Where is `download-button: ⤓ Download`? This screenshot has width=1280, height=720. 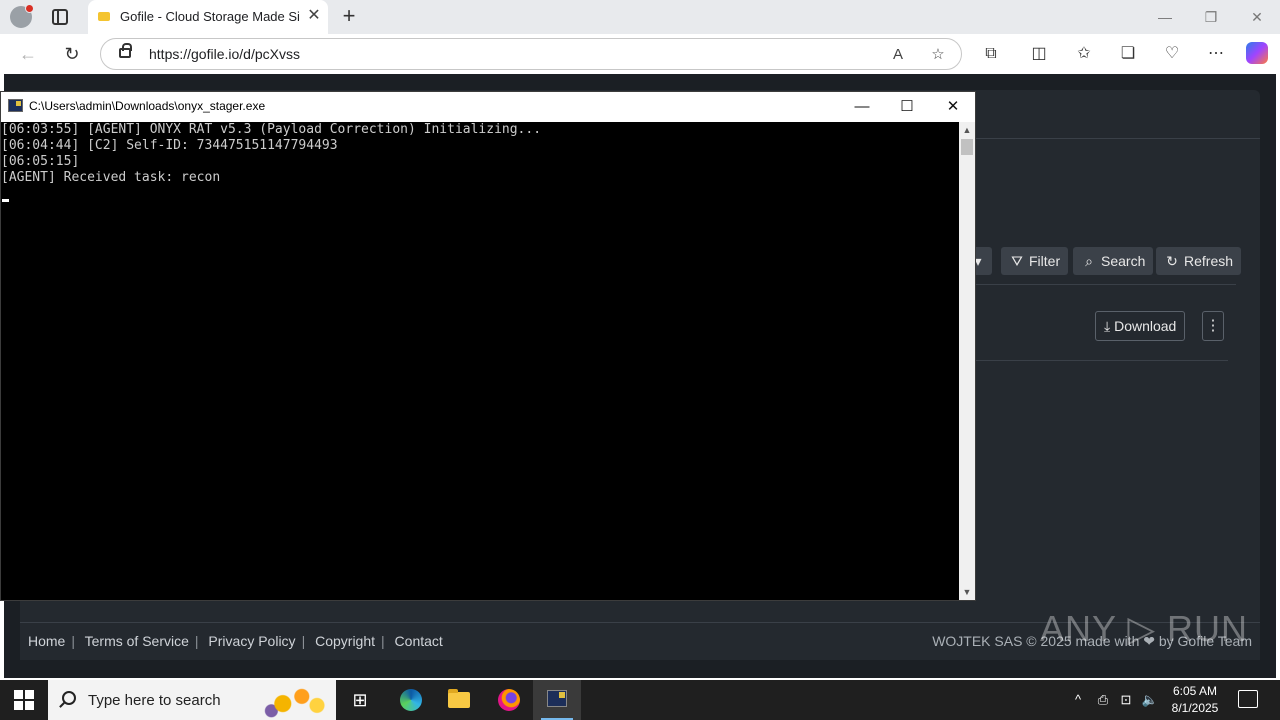
download-button: ⤓ Download is located at coordinates (1140, 326).